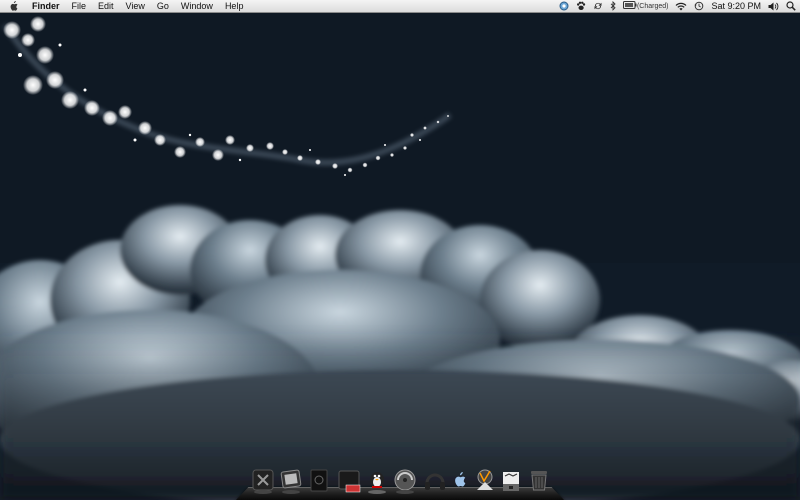 The height and width of the screenshot is (500, 800). Describe the element at coordinates (598, 6) in the screenshot. I see `sync-icon` at that location.